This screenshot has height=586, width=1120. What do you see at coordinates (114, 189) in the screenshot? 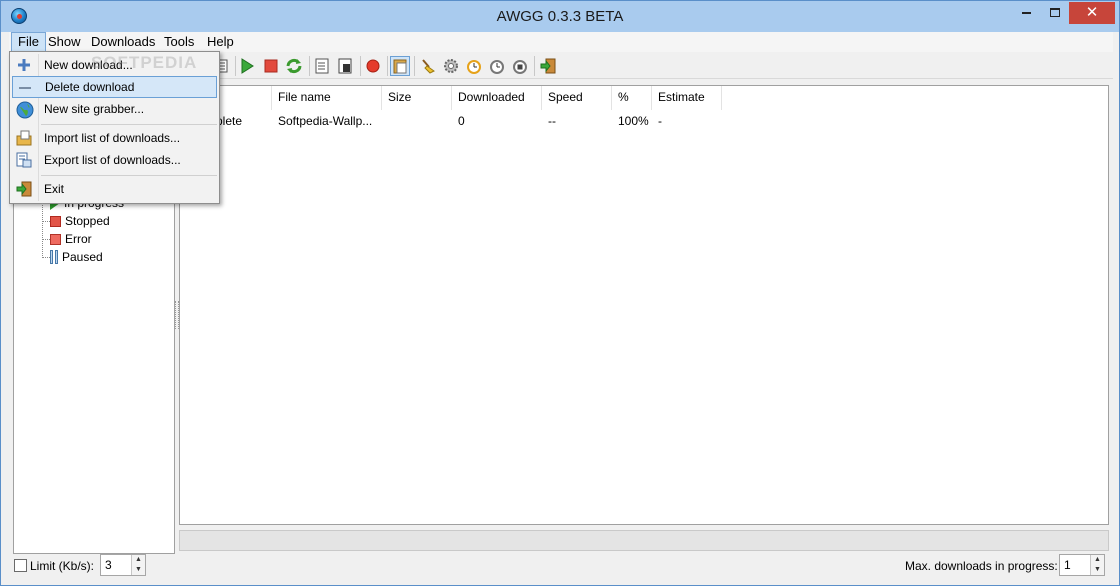
I see `menu-item-exit: Exit` at bounding box center [114, 189].